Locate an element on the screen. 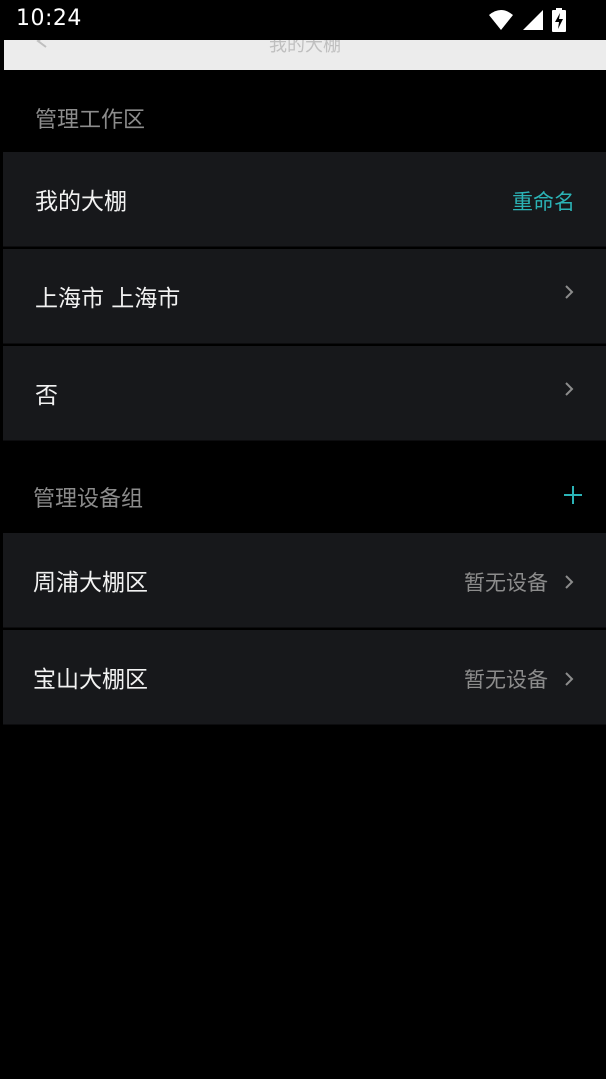 The width and height of the screenshot is (606, 1079). workspace-name: 我的大棚 is located at coordinates (81, 202).